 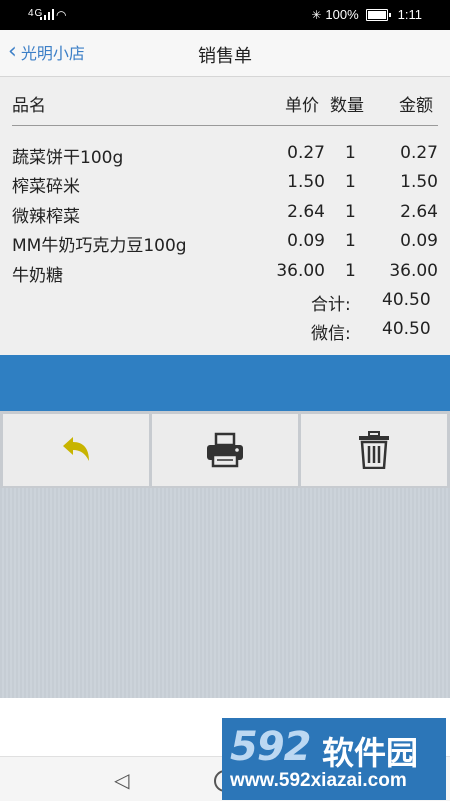 What do you see at coordinates (225, 157) in the screenshot?
I see `receipt-row: 蔬菜饼干100g 0.27 1 0.27` at bounding box center [225, 157].